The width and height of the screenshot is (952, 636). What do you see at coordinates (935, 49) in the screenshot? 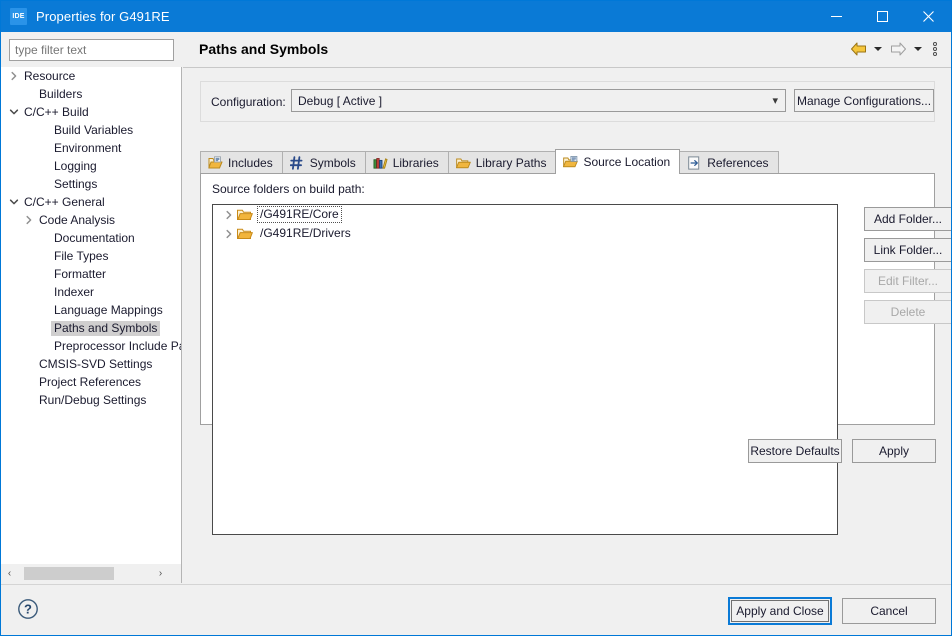
I see `view-menu-button` at bounding box center [935, 49].